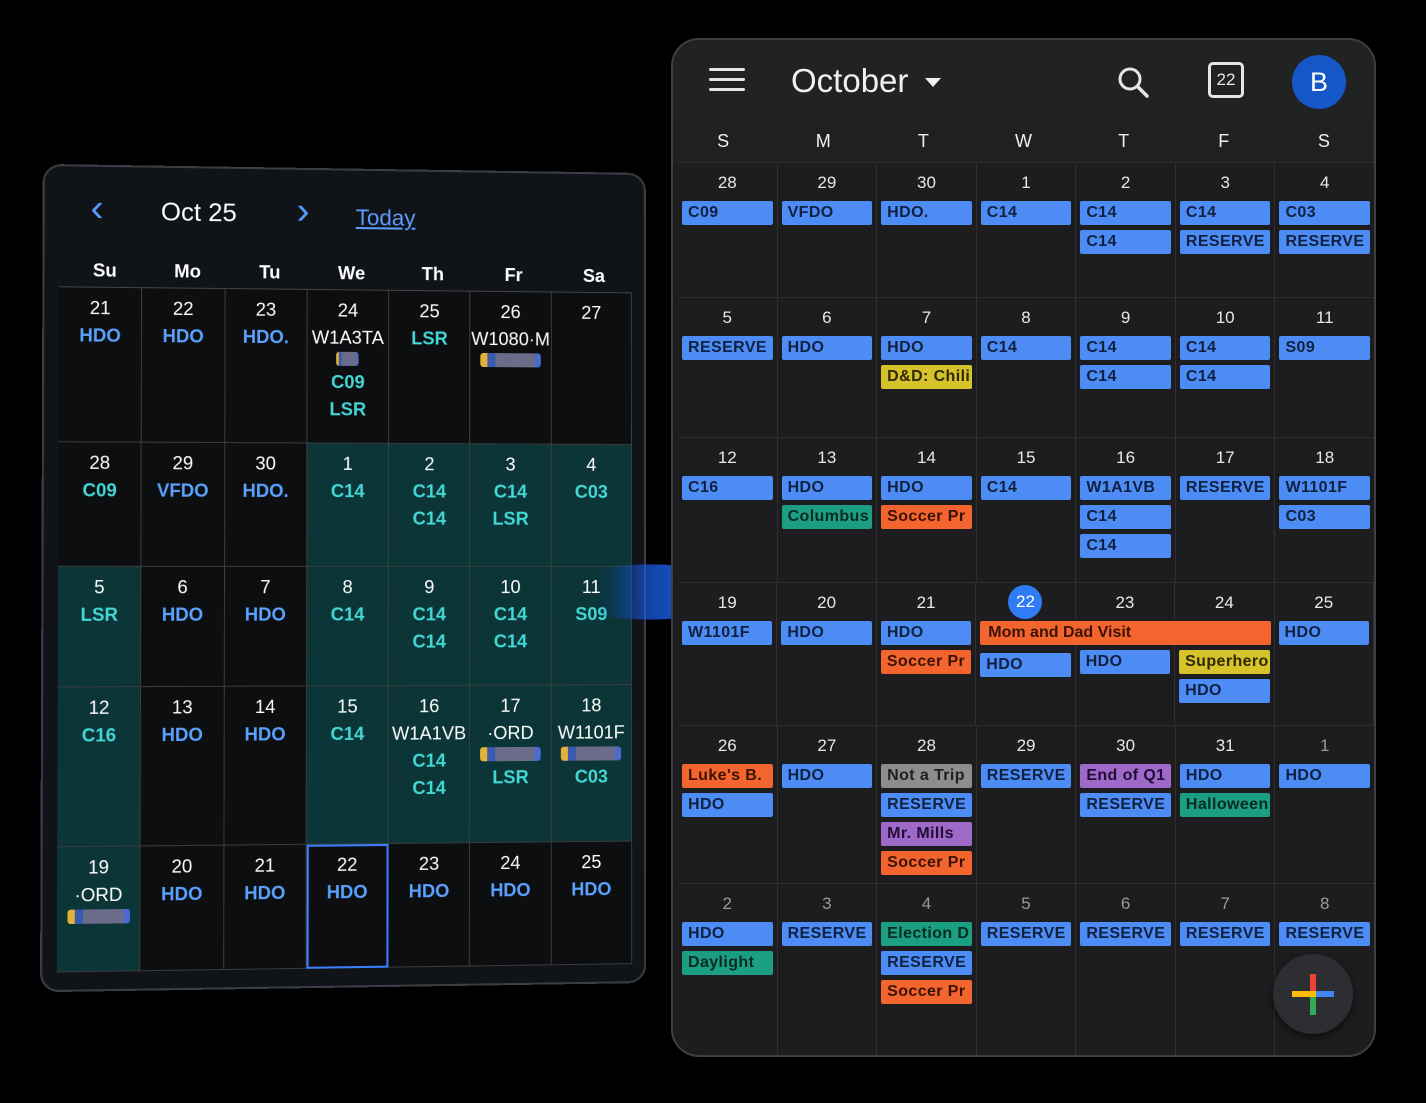 This screenshot has height=1103, width=1426. What do you see at coordinates (1313, 994) in the screenshot?
I see `create-event-button` at bounding box center [1313, 994].